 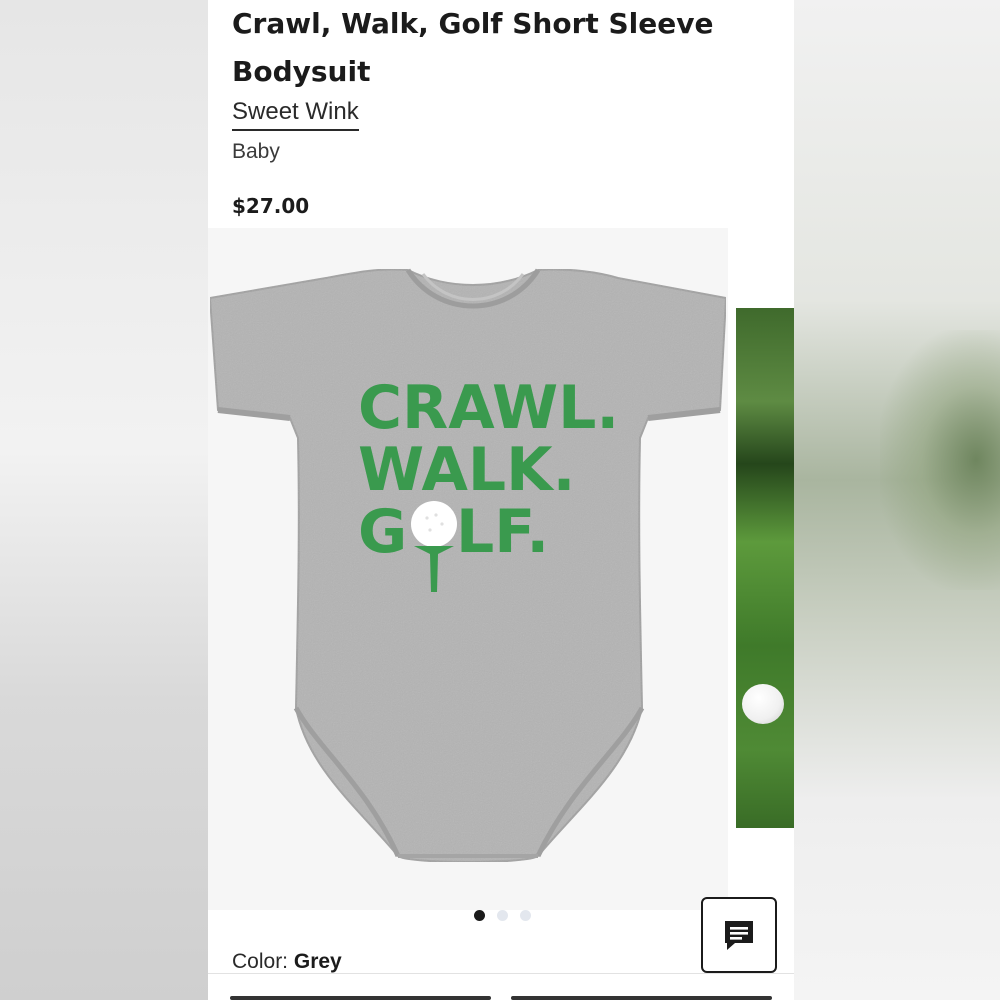 What do you see at coordinates (466, 470) in the screenshot?
I see `print-line-walk: WALK.` at bounding box center [466, 470].